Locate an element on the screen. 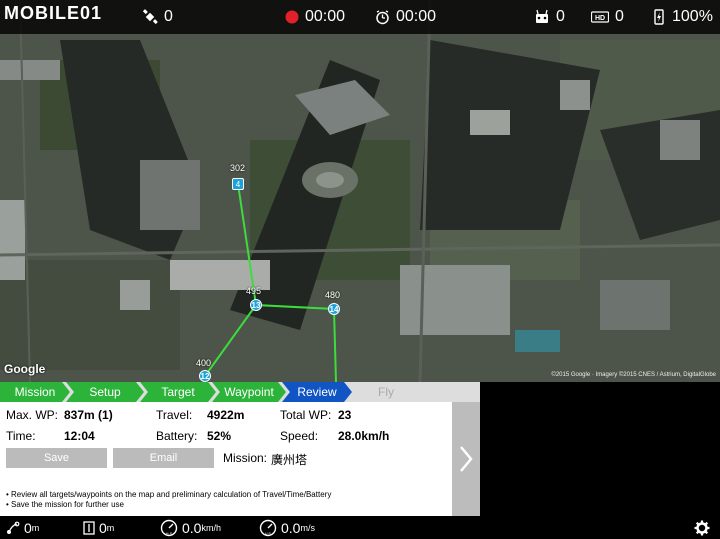  svg-text: H.S is located at coordinates (169, 533).